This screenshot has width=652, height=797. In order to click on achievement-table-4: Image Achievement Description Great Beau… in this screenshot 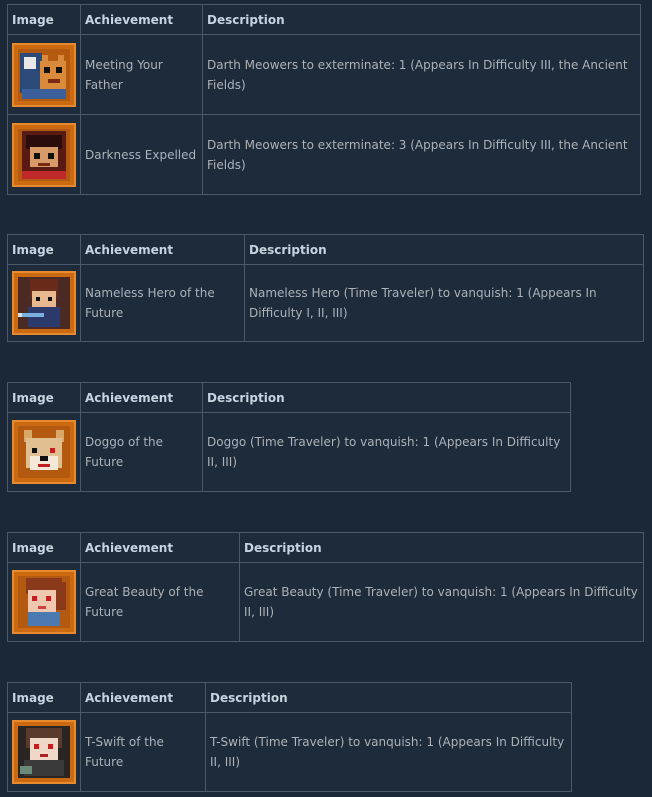, I will do `click(325, 587)`.